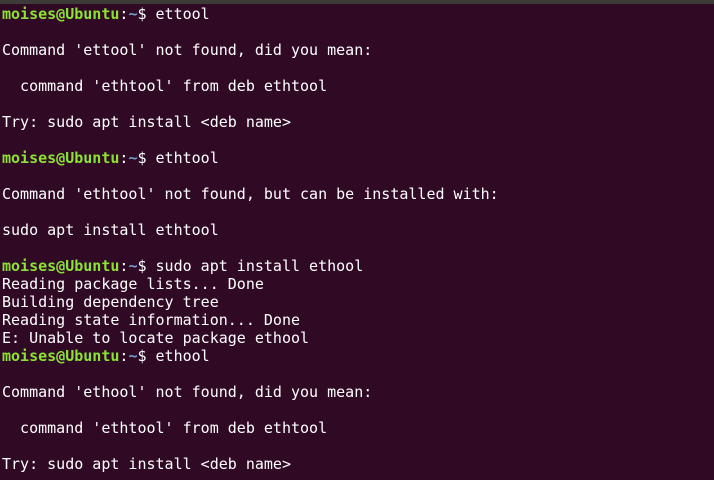 Image resolution: width=714 pixels, height=480 pixels. Describe the element at coordinates (358, 14) in the screenshot. I see `prompt-line: moises@Ubuntu:~$ ettool` at that location.